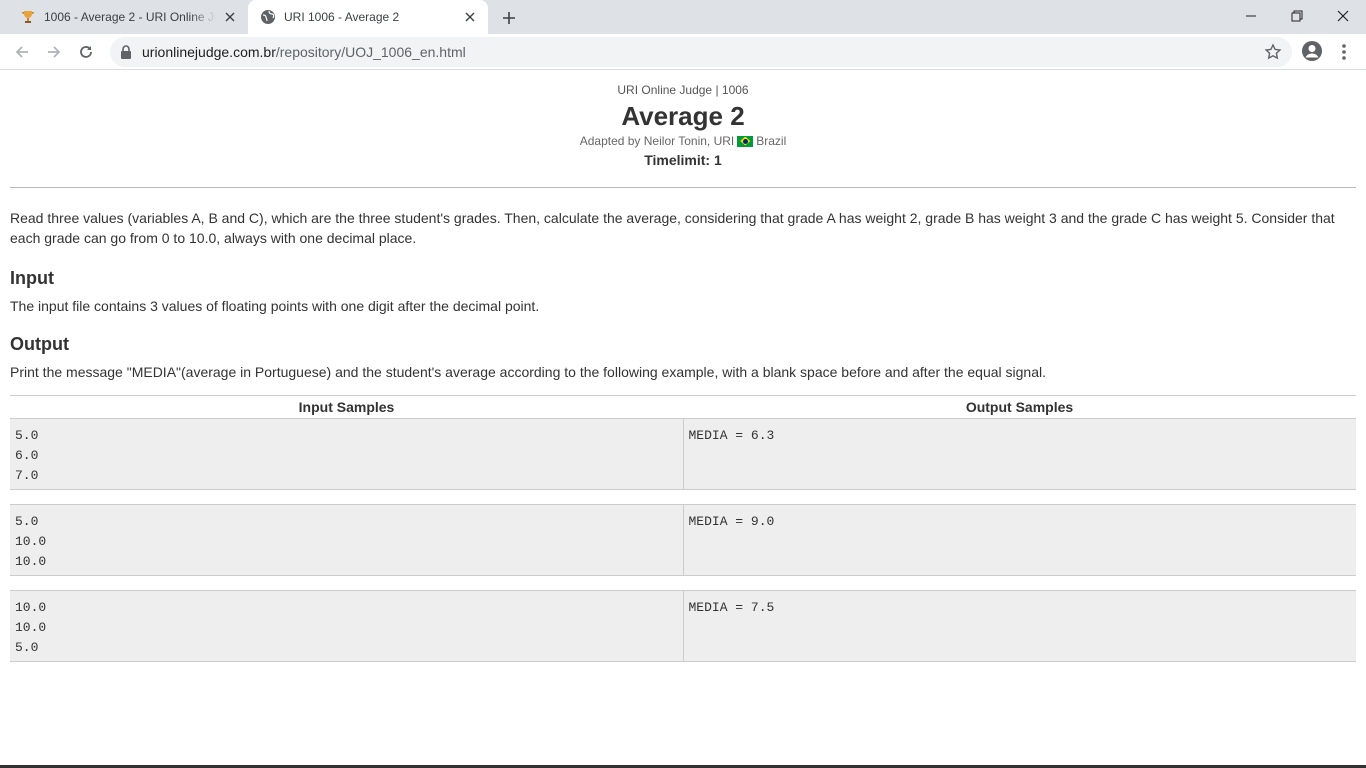  I want to click on input-line: 6.0, so click(27, 455).